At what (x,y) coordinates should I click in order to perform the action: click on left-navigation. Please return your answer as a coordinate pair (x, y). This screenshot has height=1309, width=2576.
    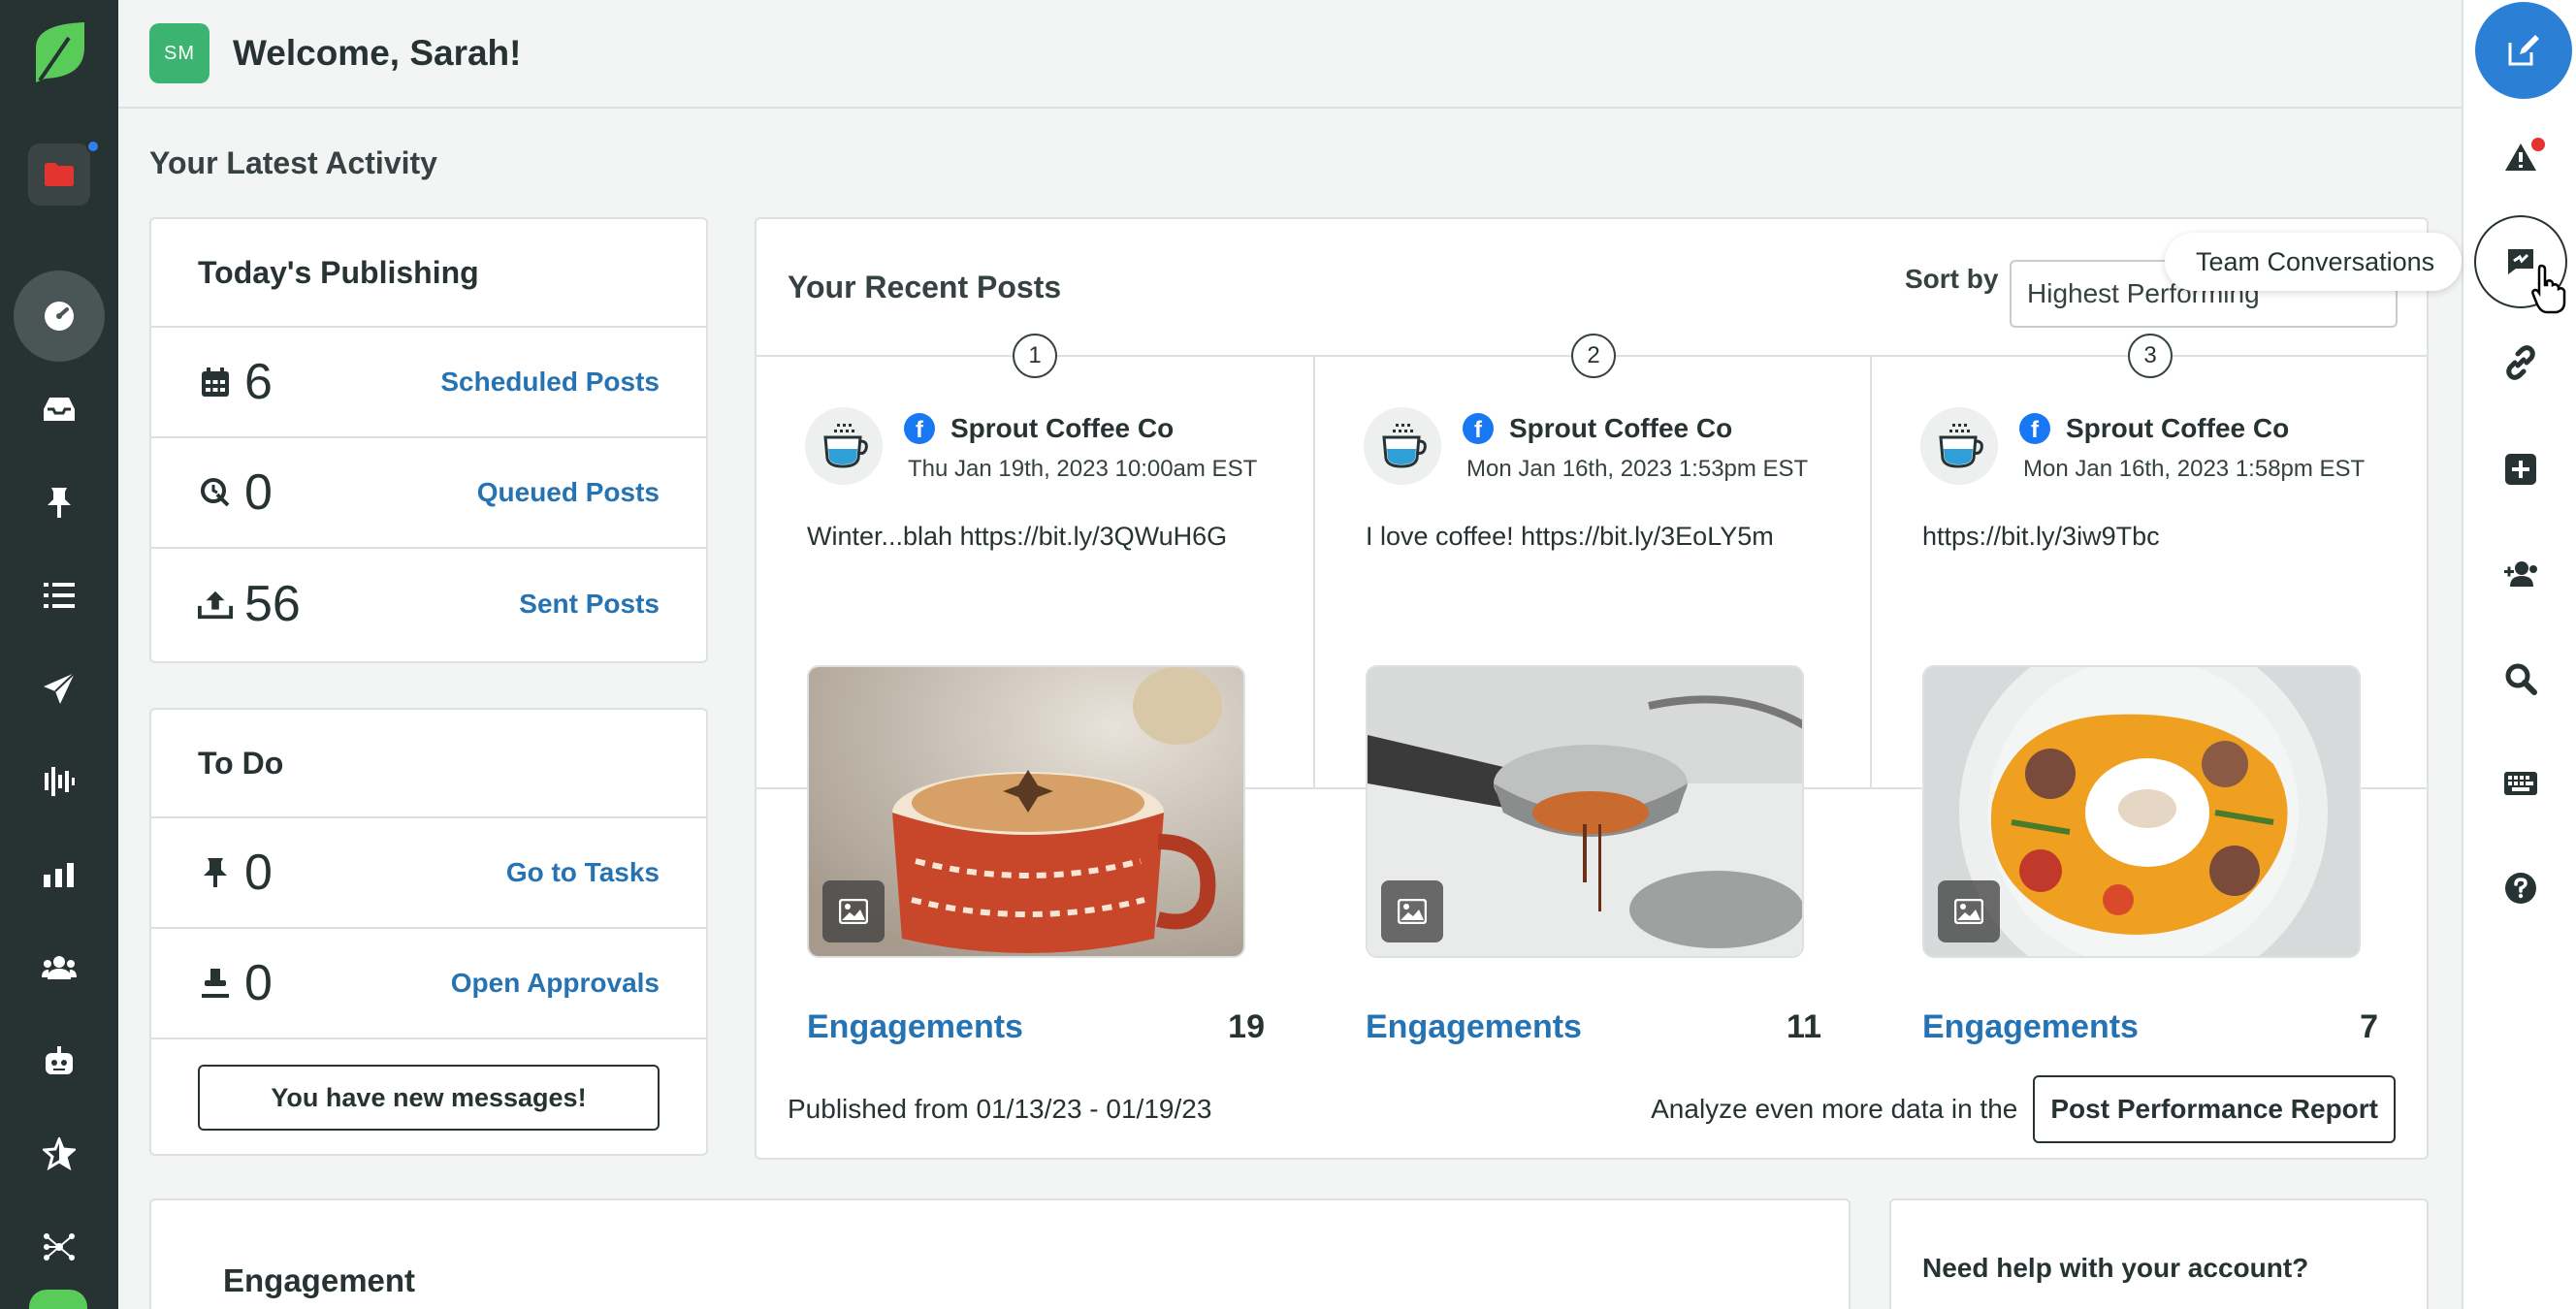
    Looking at the image, I should click on (59, 654).